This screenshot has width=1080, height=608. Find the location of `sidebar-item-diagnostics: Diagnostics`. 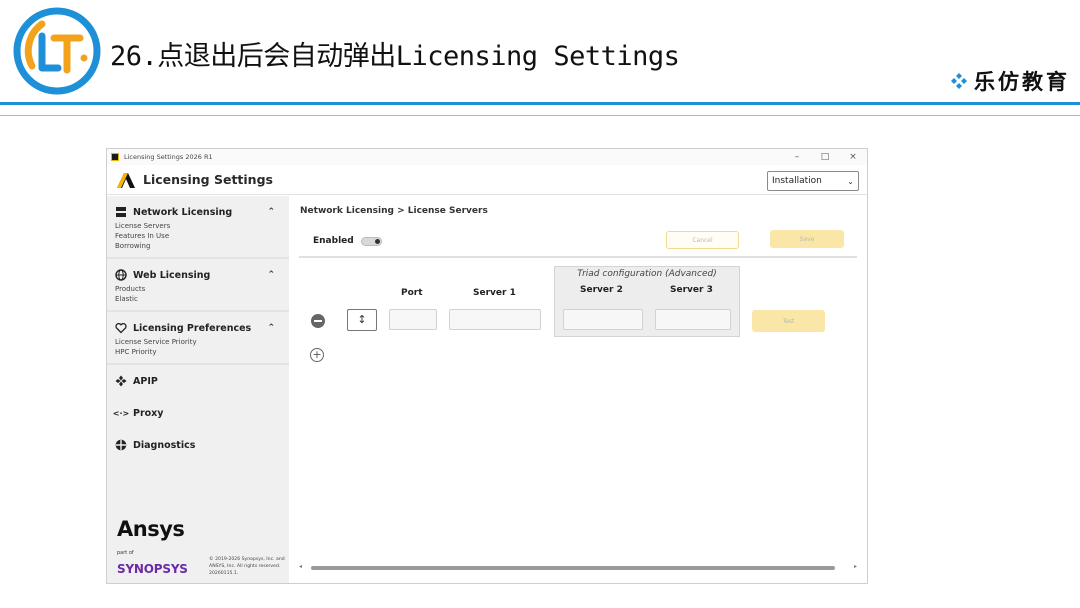

sidebar-item-diagnostics: Diagnostics is located at coordinates (198, 445).